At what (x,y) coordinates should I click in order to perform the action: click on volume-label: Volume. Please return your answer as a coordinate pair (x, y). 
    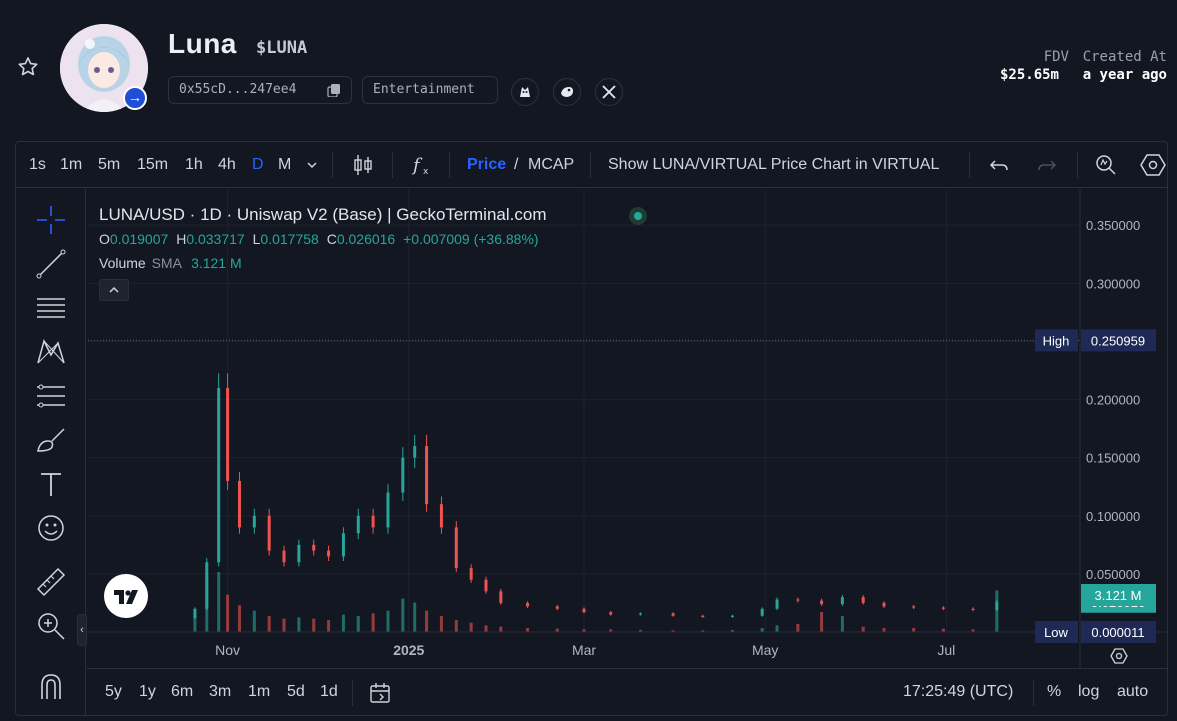
    Looking at the image, I should click on (122, 263).